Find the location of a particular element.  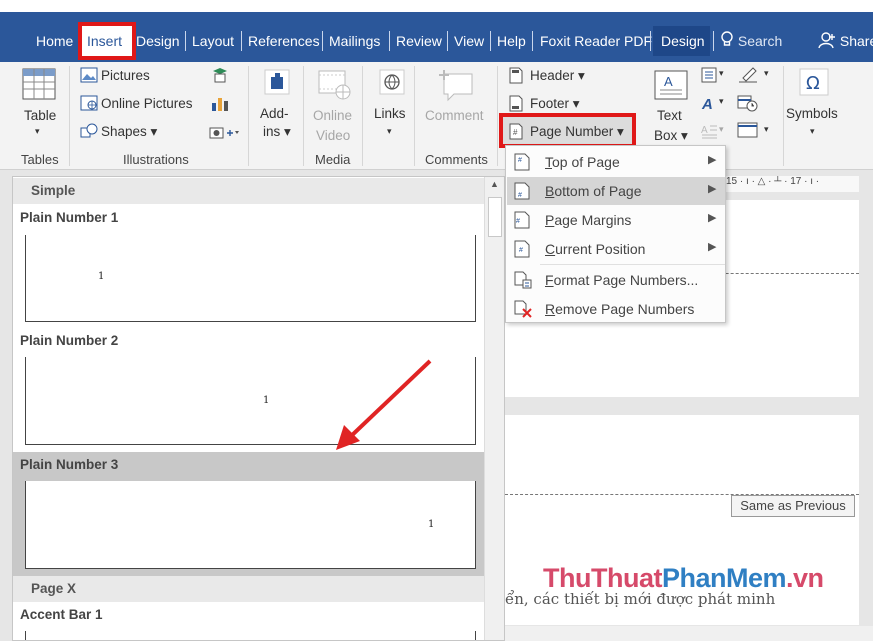

horizontal-ruler: 15 · ı · △ · ┴ · 17 · ı · is located at coordinates (792, 184).